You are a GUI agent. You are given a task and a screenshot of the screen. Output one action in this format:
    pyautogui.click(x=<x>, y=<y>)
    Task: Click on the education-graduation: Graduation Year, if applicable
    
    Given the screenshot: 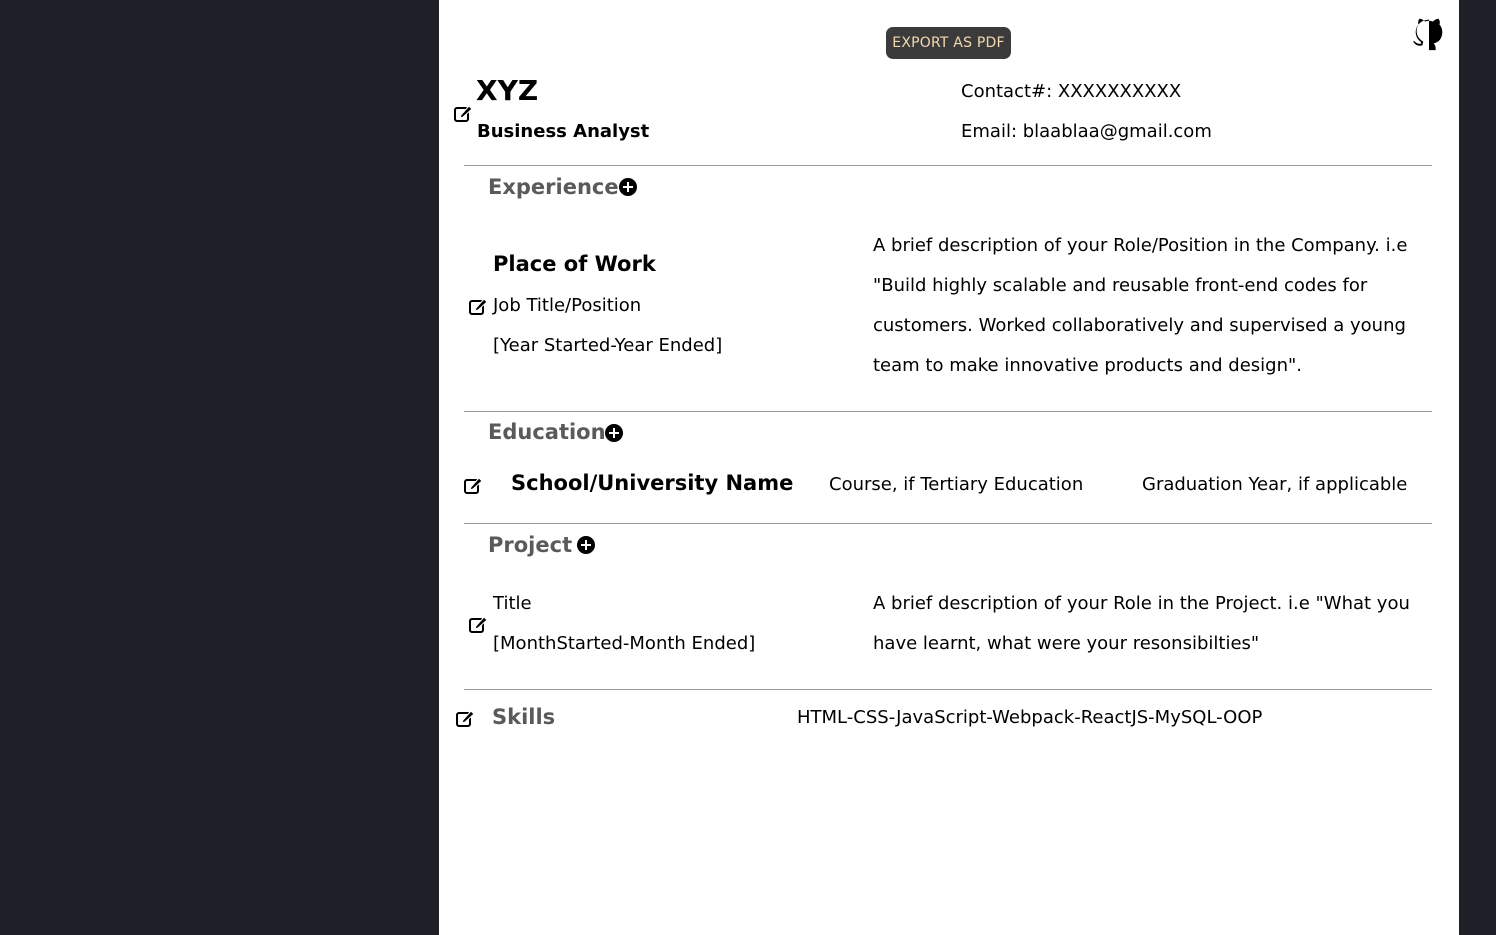 What is the action you would take?
    pyautogui.click(x=1275, y=484)
    